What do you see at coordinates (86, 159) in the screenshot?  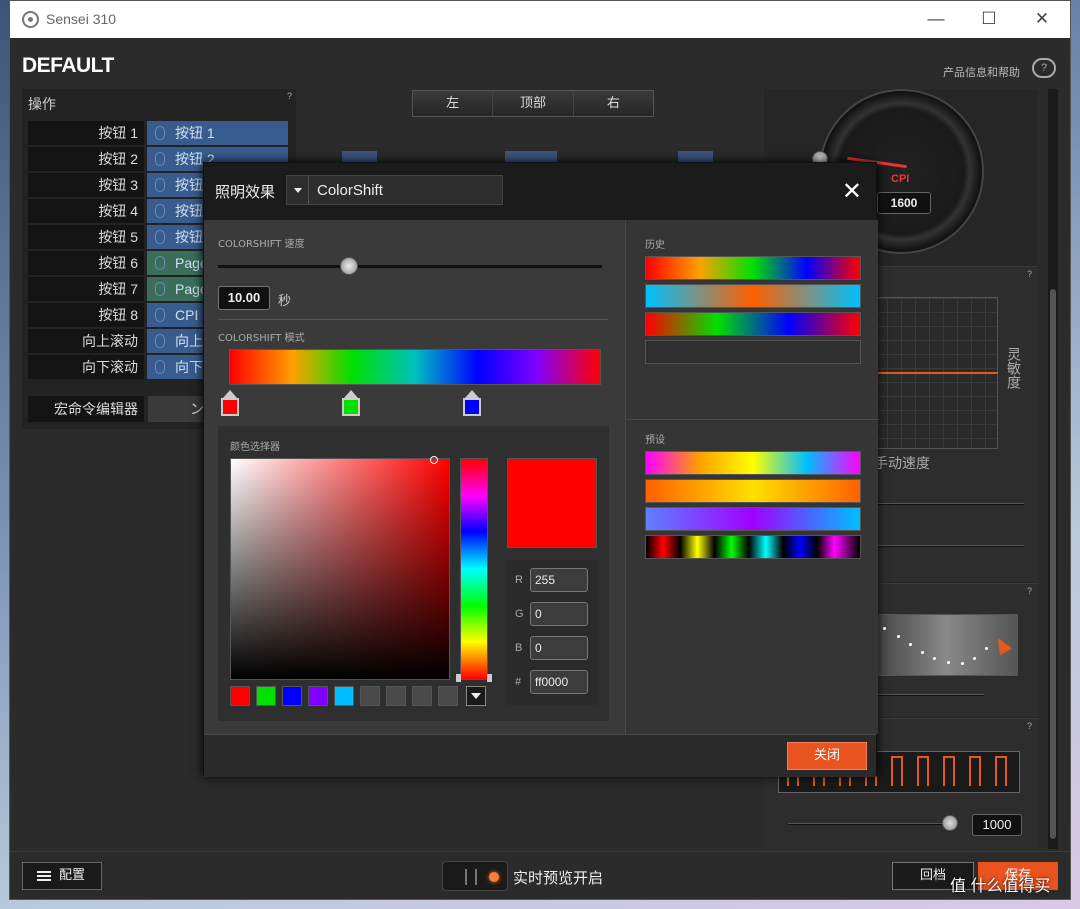 I see `action-label: 按钮 2` at bounding box center [86, 159].